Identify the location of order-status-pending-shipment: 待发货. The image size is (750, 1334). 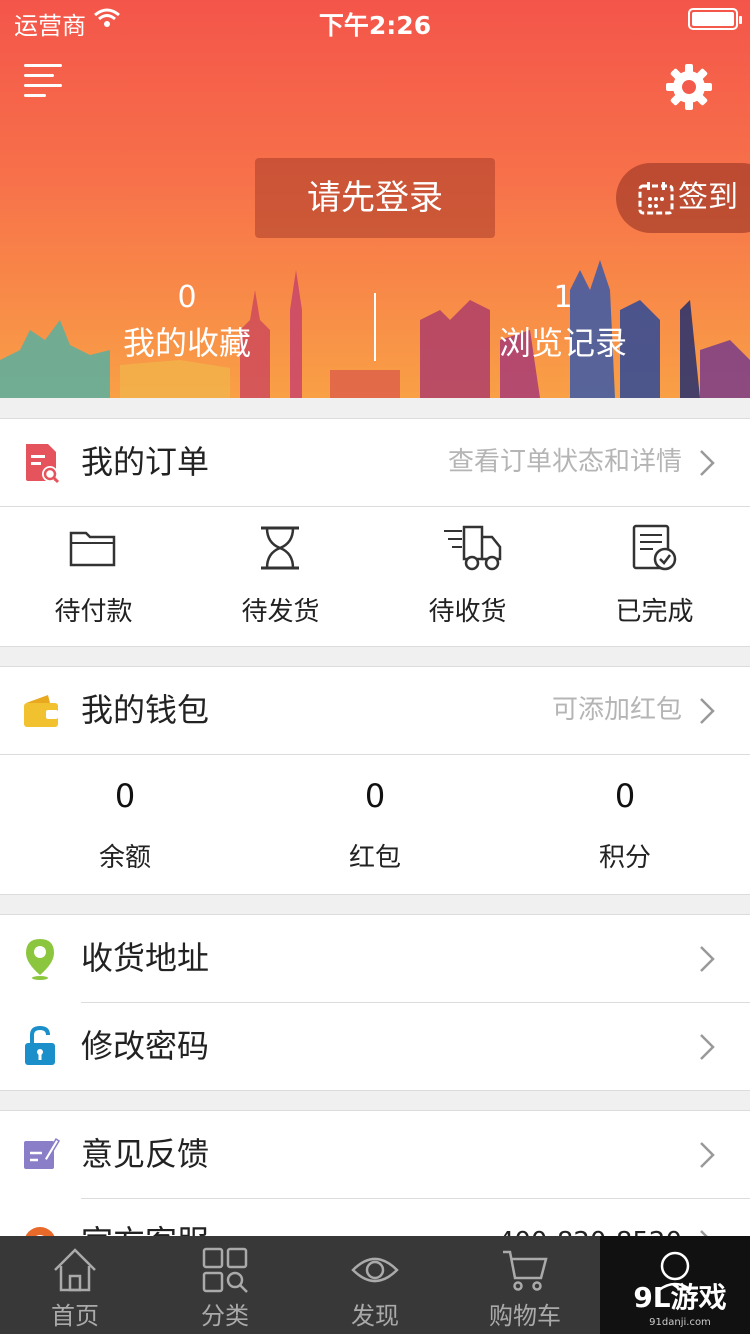
(280, 576).